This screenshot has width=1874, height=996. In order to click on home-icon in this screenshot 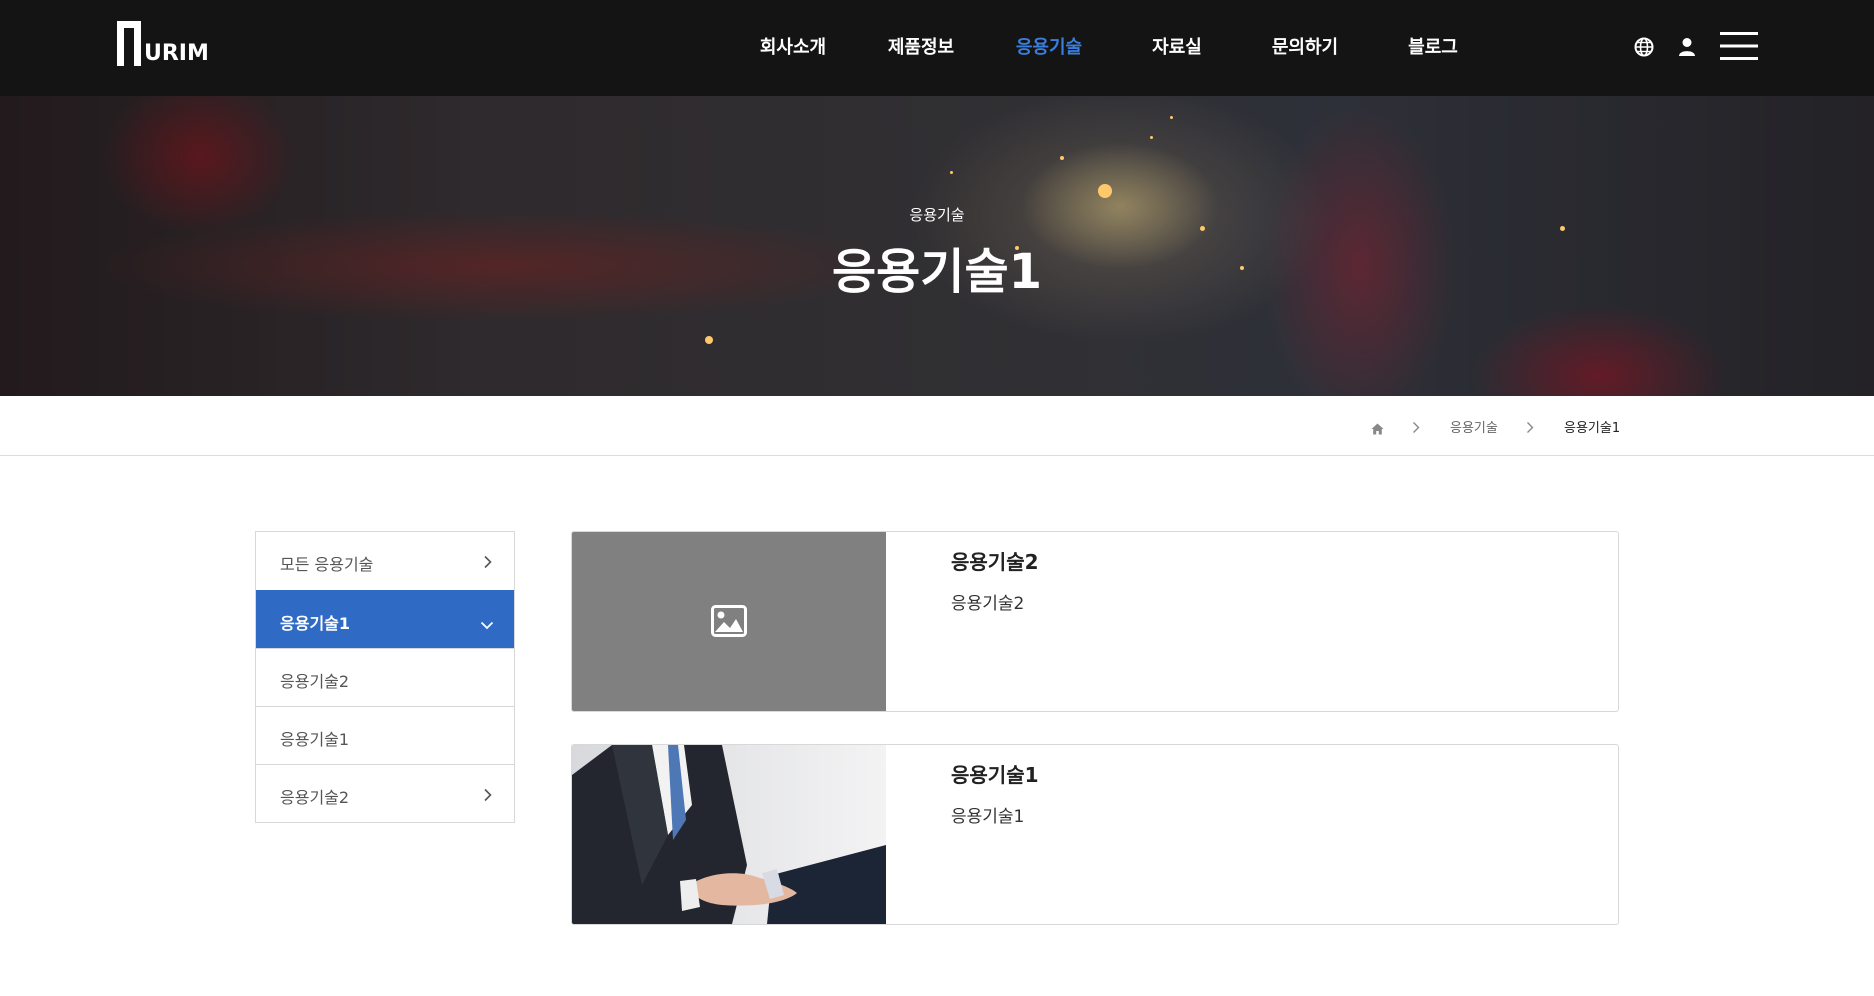, I will do `click(1377, 429)`.